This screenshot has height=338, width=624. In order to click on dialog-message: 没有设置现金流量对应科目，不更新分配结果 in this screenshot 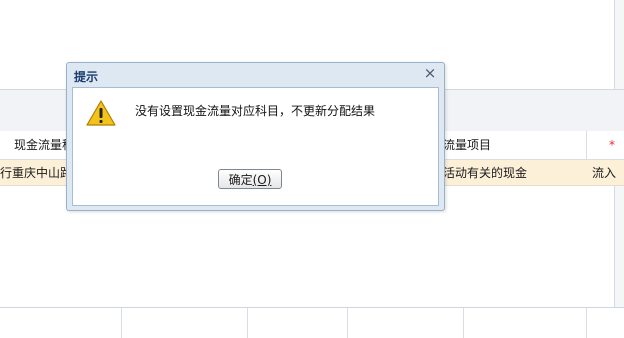, I will do `click(255, 111)`.